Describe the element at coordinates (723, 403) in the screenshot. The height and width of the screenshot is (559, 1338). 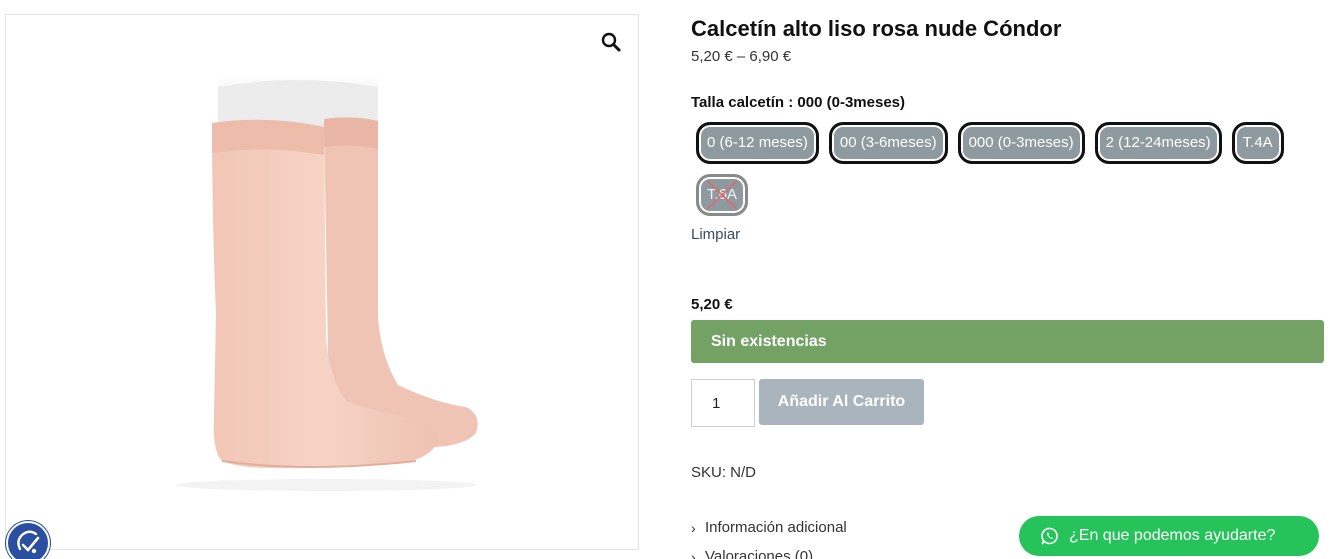
I see `quantity-input` at that location.